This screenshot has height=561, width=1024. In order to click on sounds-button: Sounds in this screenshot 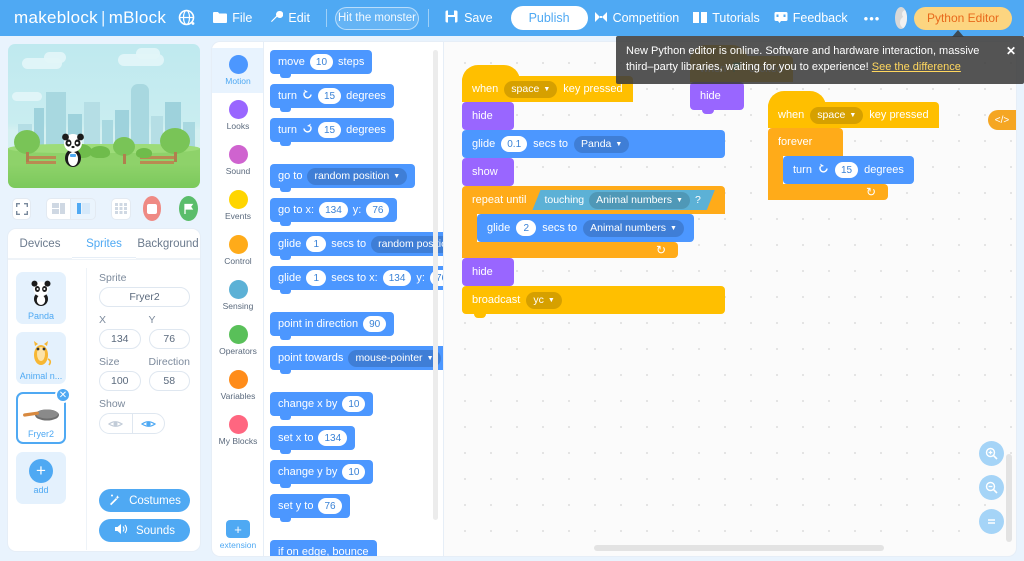, I will do `click(144, 530)`.